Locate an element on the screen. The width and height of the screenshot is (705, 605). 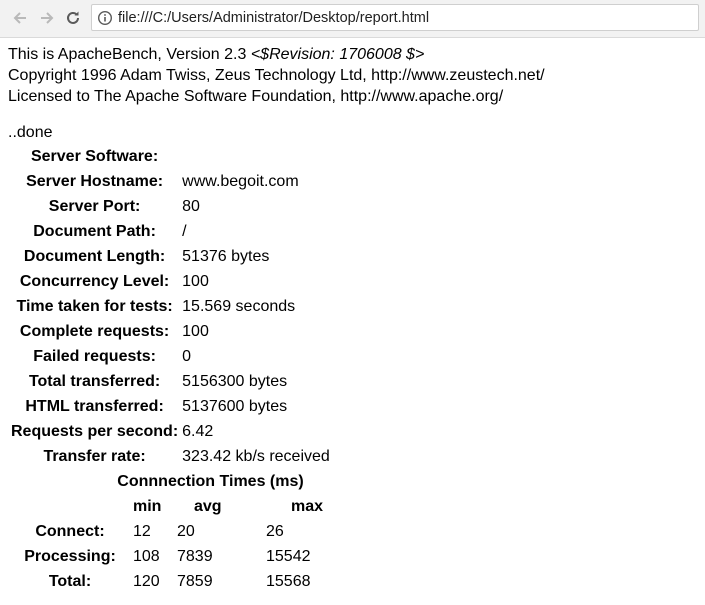
reload-button is located at coordinates (73, 18).